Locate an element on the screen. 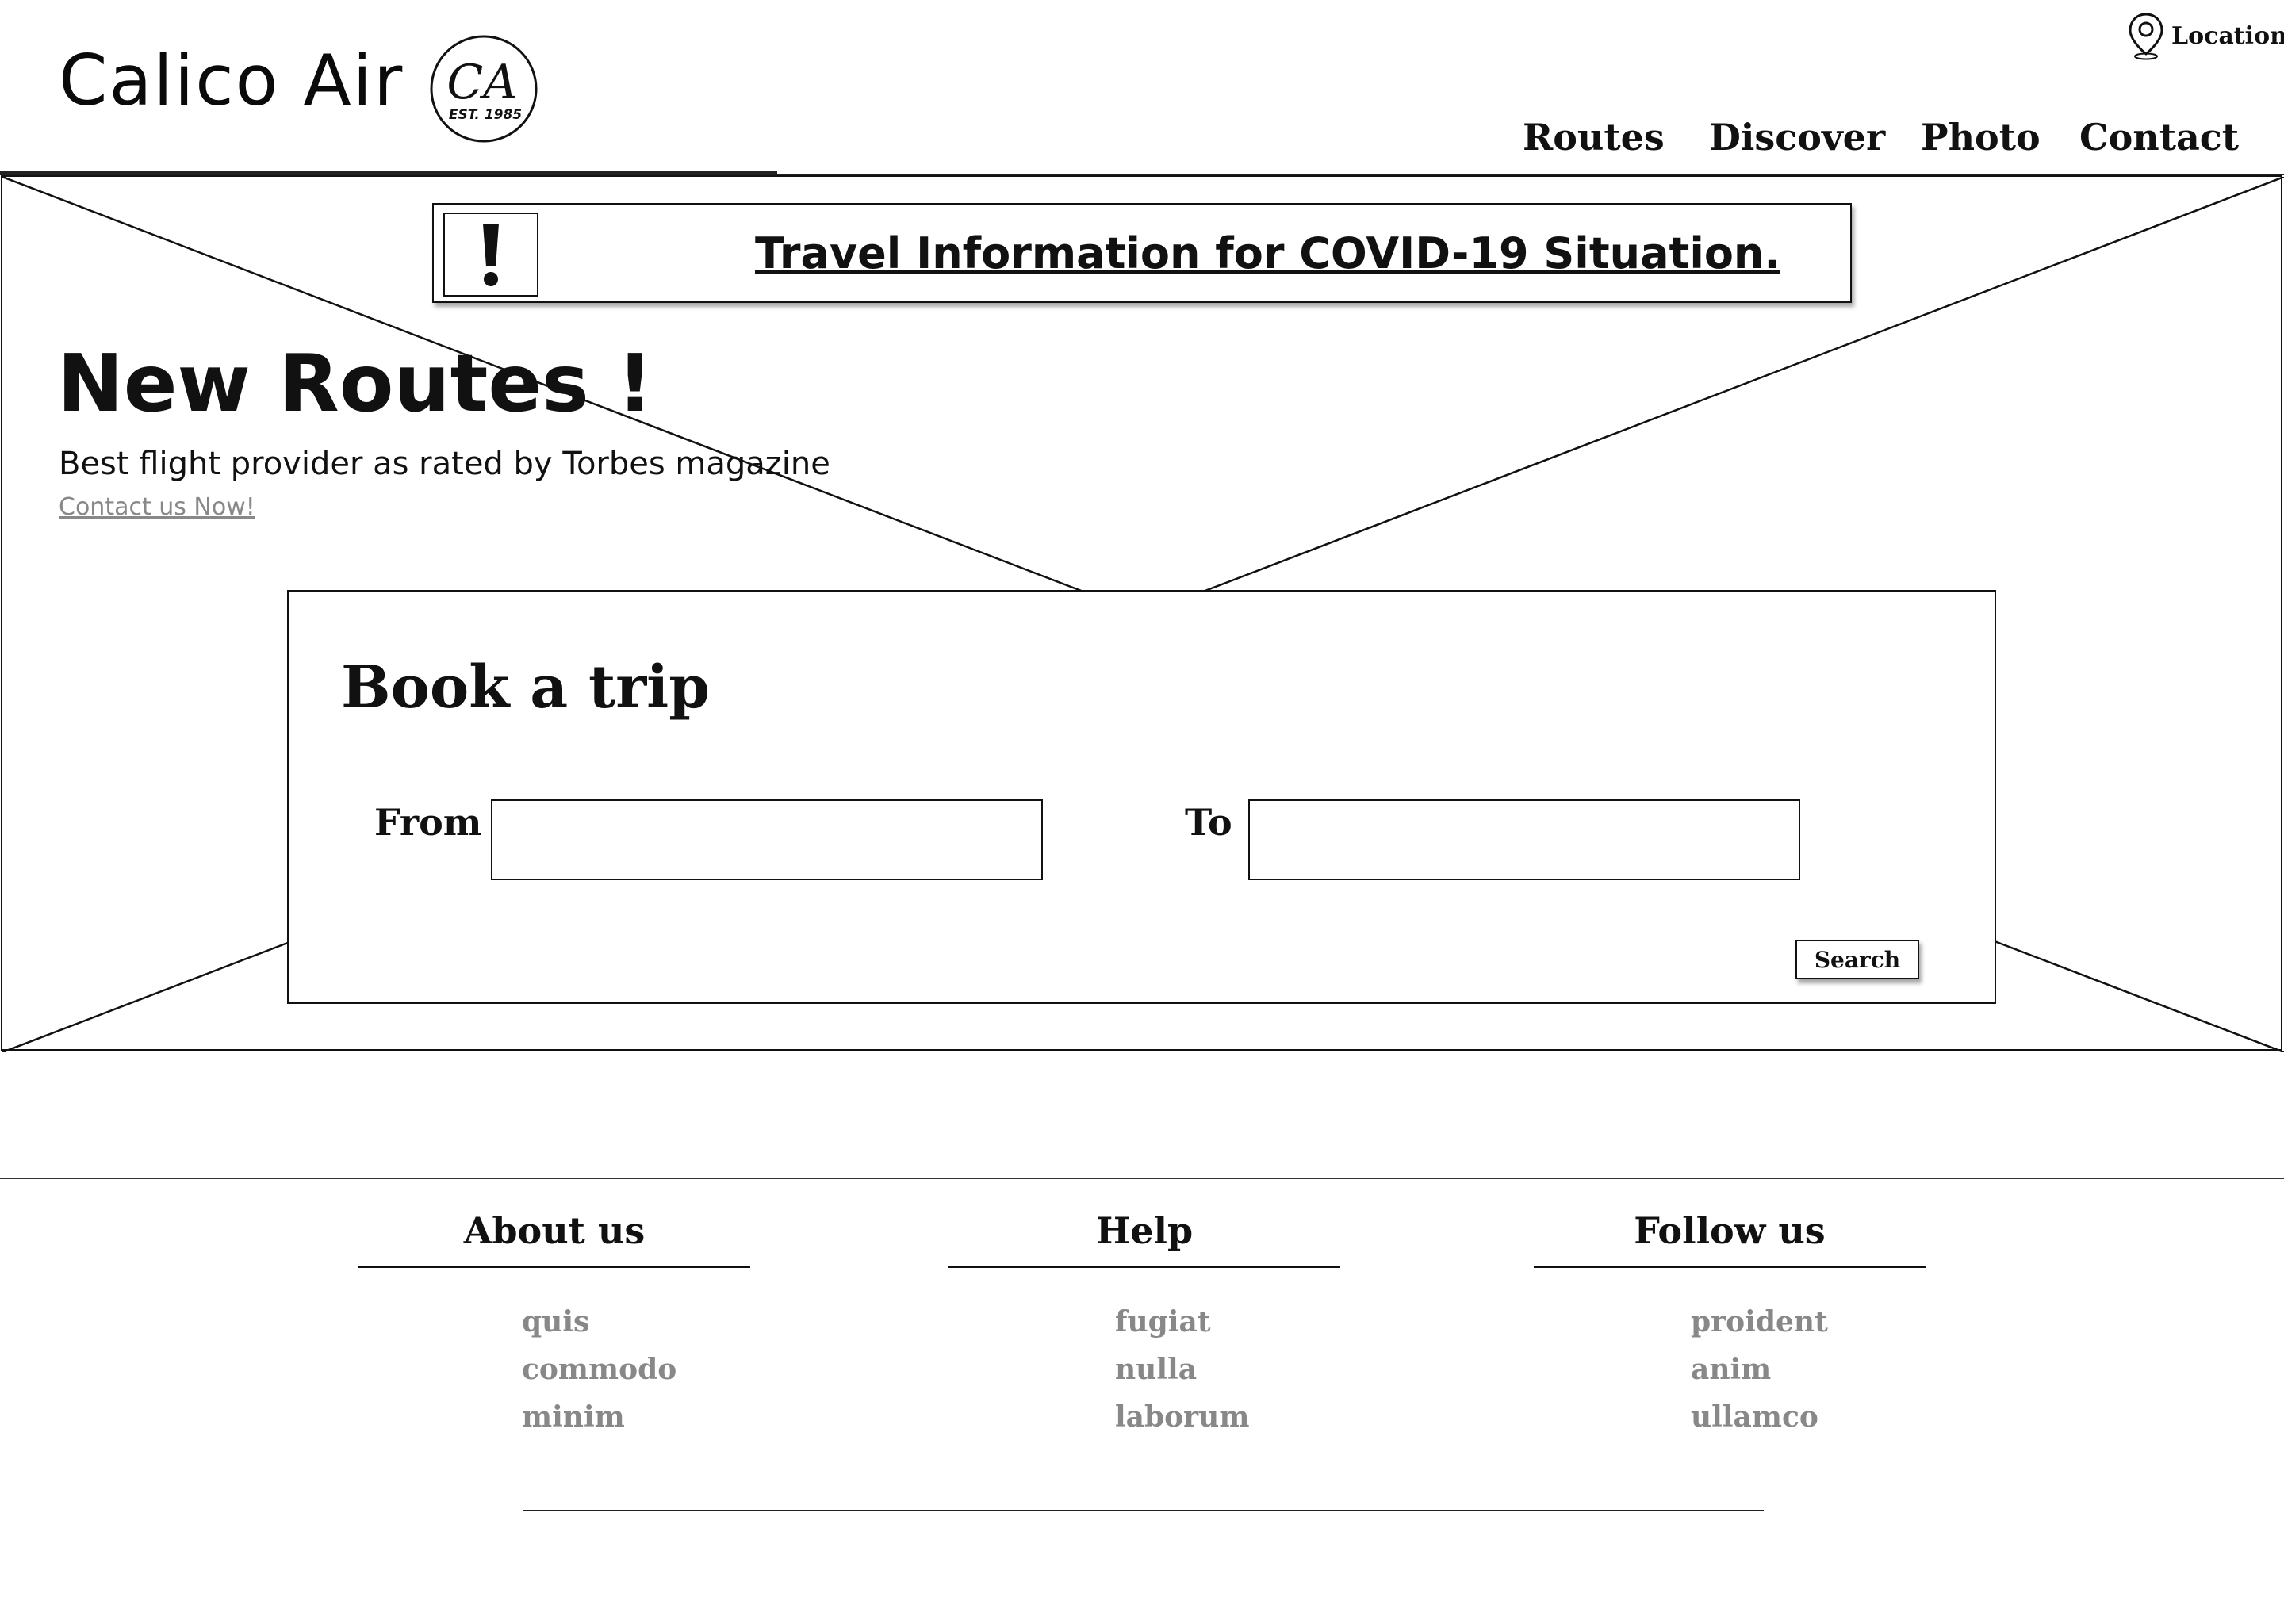  to-label: To is located at coordinates (1208, 822).